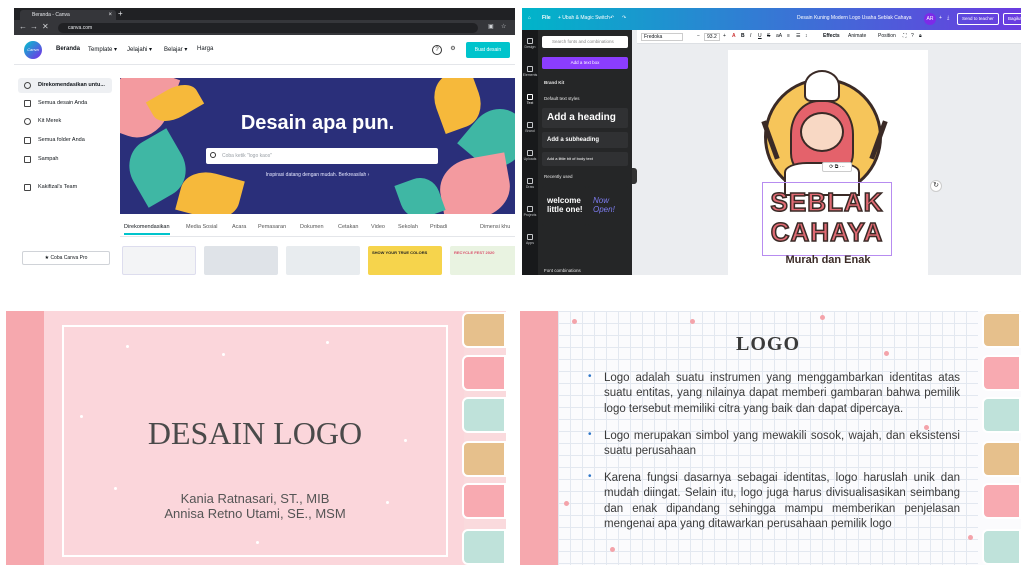 This screenshot has width=1021, height=565. Describe the element at coordinates (65, 159) in the screenshot. I see `sidebar-item-trash: Sampah` at that location.